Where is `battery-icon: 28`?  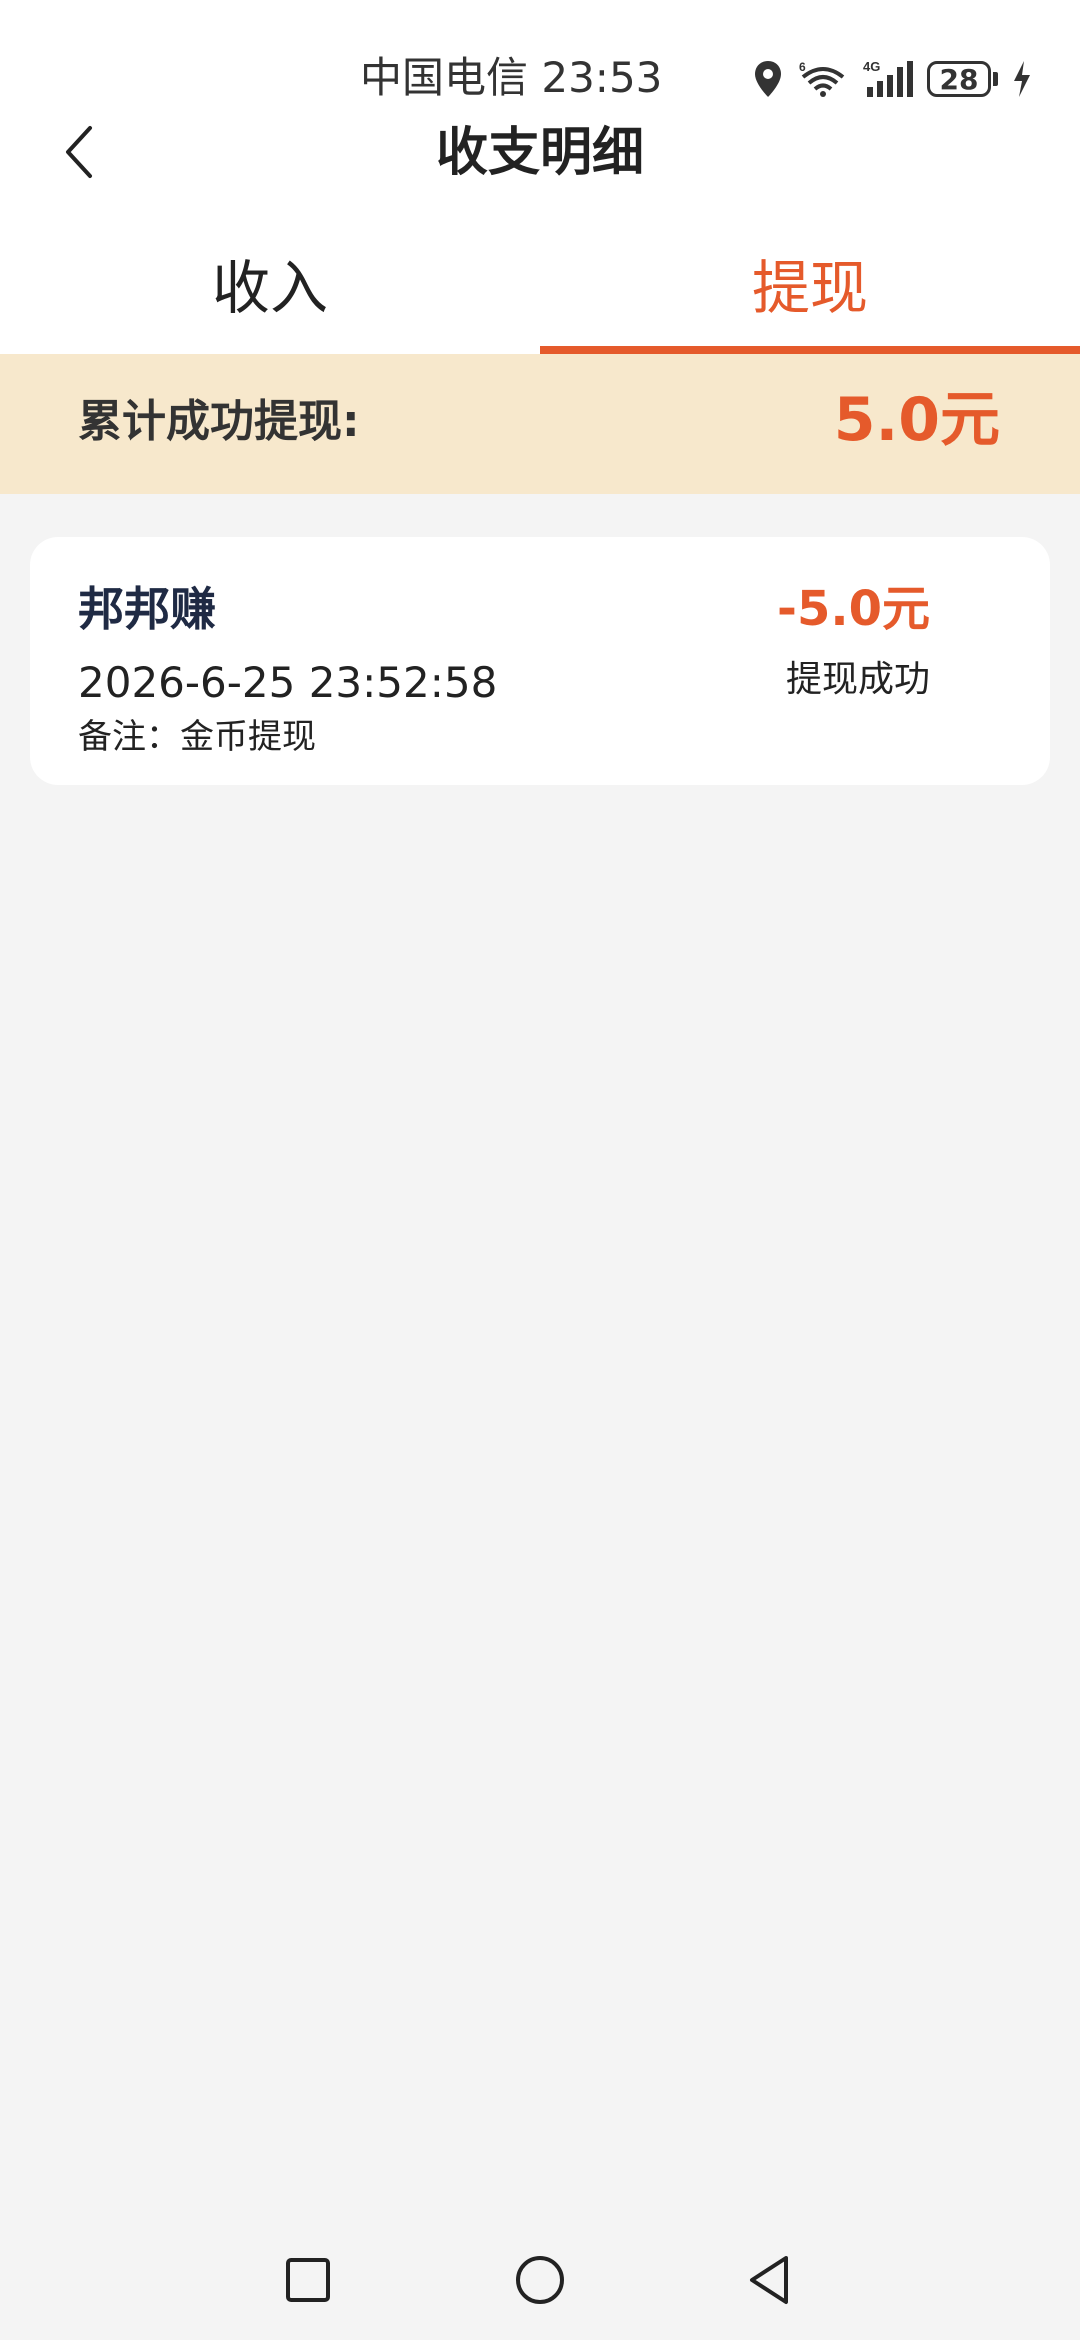
battery-icon: 28 is located at coordinates (962, 79).